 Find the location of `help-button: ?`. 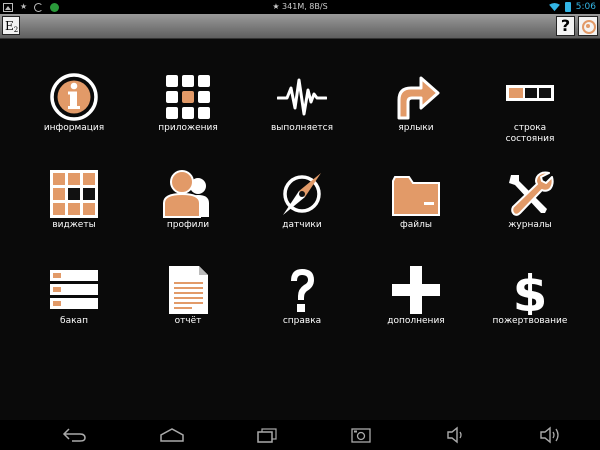

help-button: ? is located at coordinates (565, 26).